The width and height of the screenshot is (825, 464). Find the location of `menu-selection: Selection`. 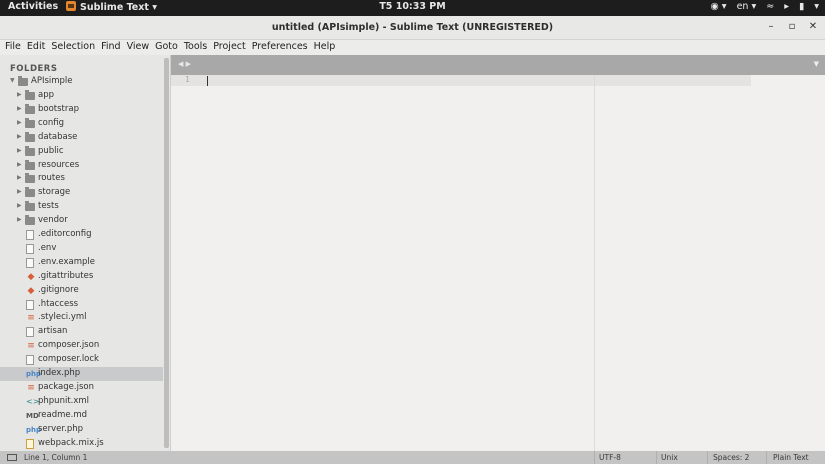

menu-selection: Selection is located at coordinates (75, 47).